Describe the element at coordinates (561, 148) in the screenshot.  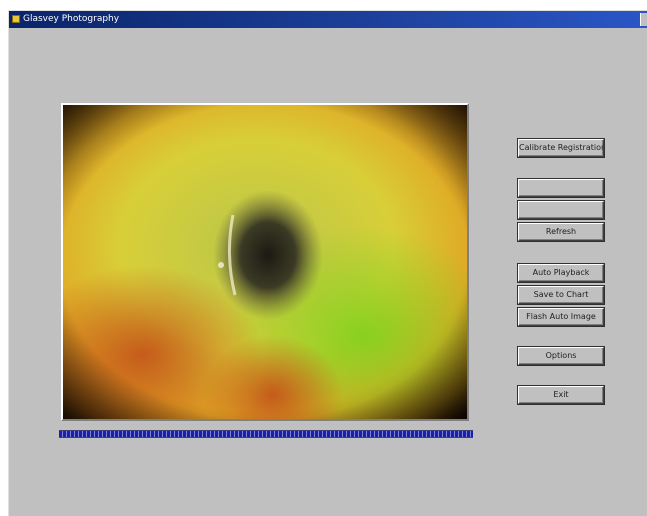
I see `calibrate-registration-button: Calibrate Registration` at that location.